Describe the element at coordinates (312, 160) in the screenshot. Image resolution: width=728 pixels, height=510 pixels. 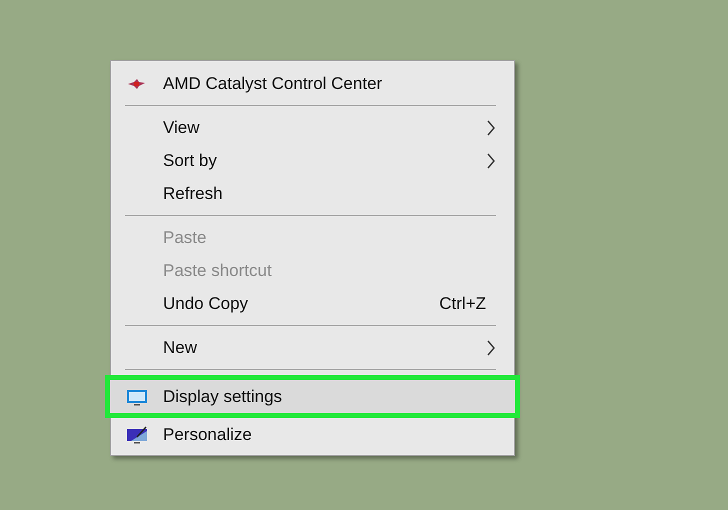
I see `menu-item: Sort by` at that location.